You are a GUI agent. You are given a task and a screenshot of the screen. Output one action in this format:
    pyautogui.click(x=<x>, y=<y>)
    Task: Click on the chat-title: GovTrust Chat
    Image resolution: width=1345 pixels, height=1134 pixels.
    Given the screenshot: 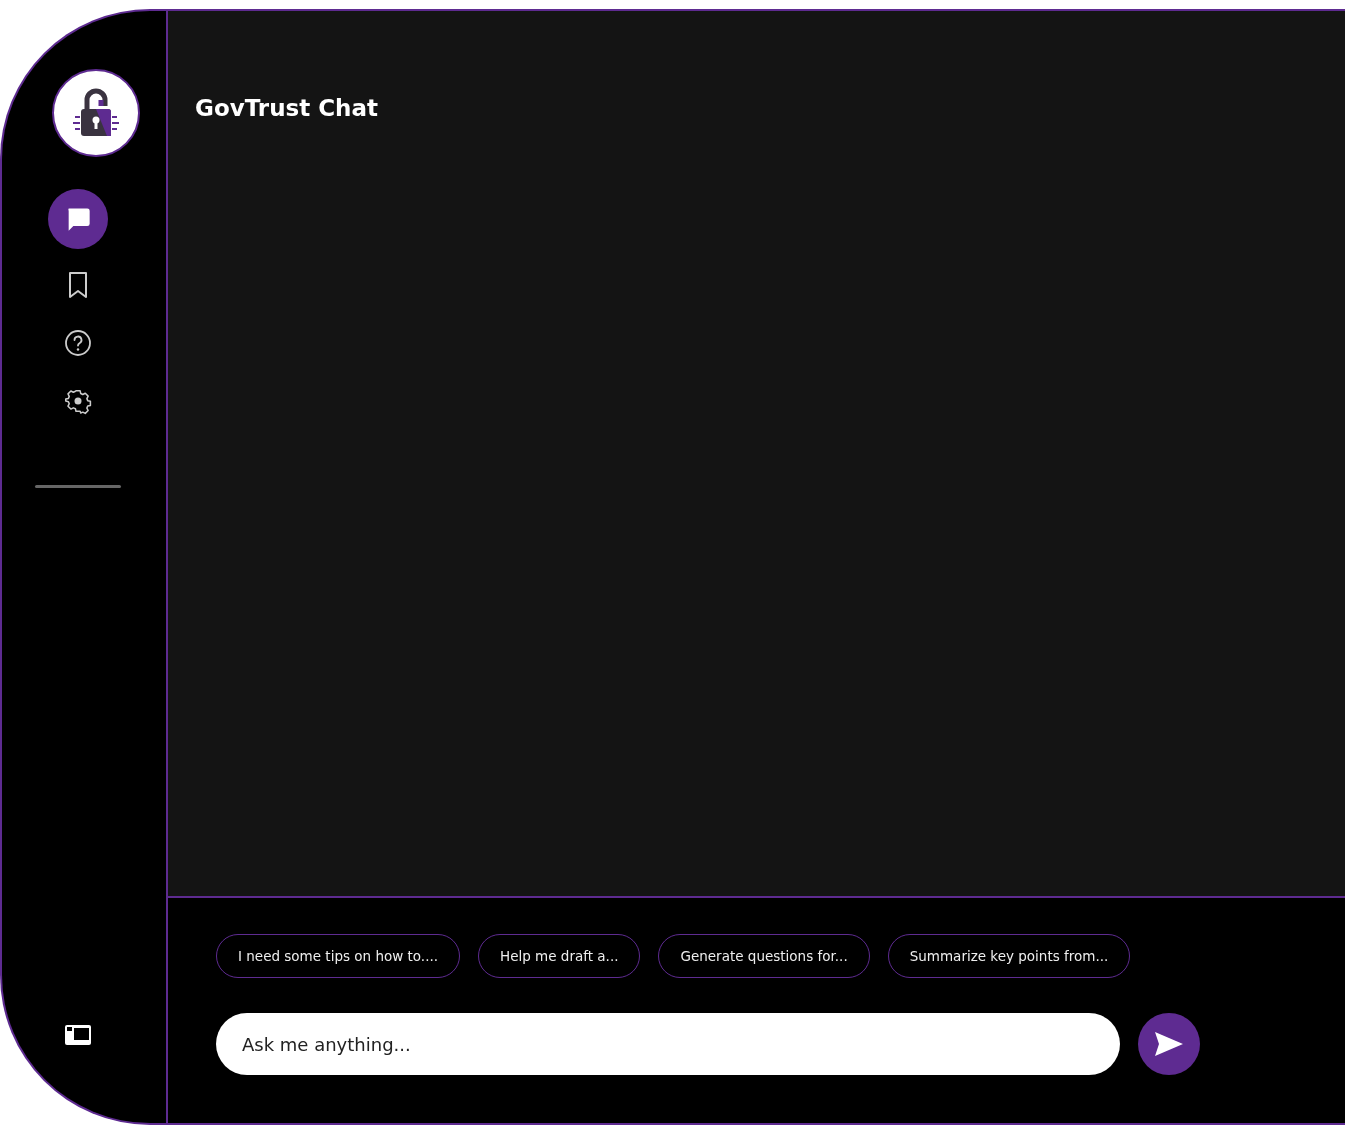 What is the action you would take?
    pyautogui.click(x=286, y=108)
    